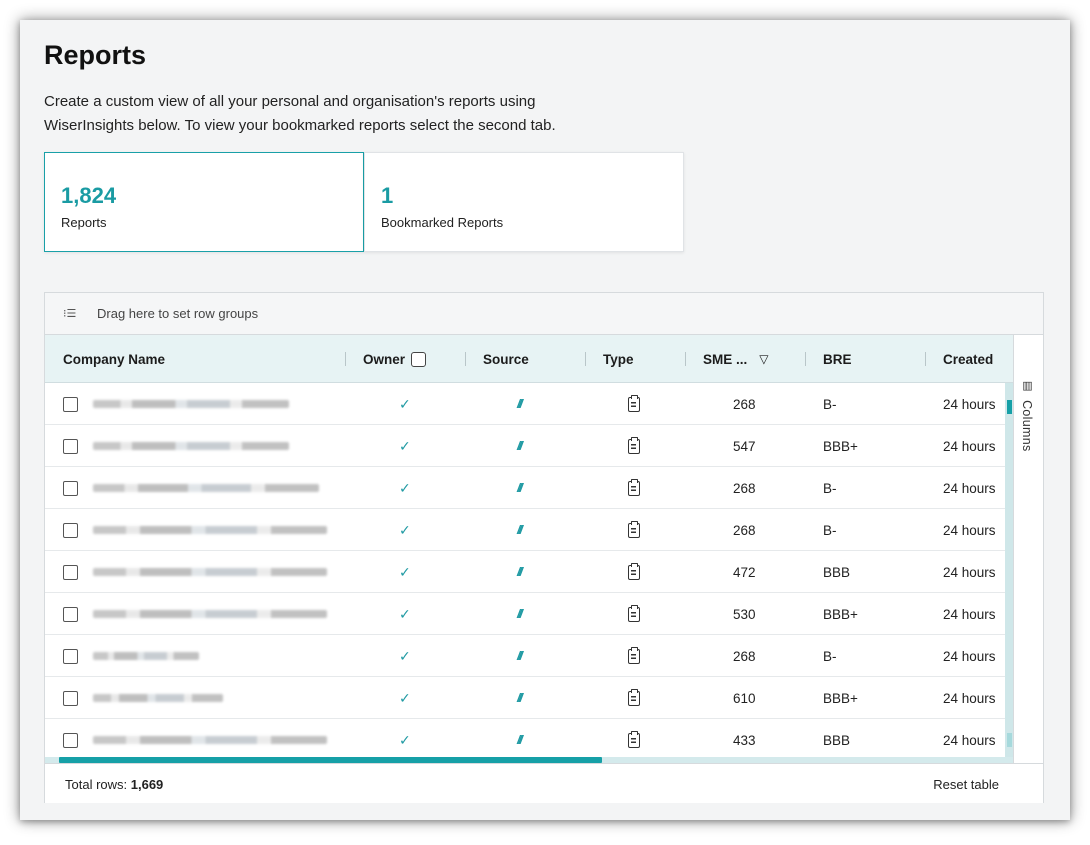  What do you see at coordinates (419, 359) in the screenshot?
I see `owner-filter-checkbox` at bounding box center [419, 359].